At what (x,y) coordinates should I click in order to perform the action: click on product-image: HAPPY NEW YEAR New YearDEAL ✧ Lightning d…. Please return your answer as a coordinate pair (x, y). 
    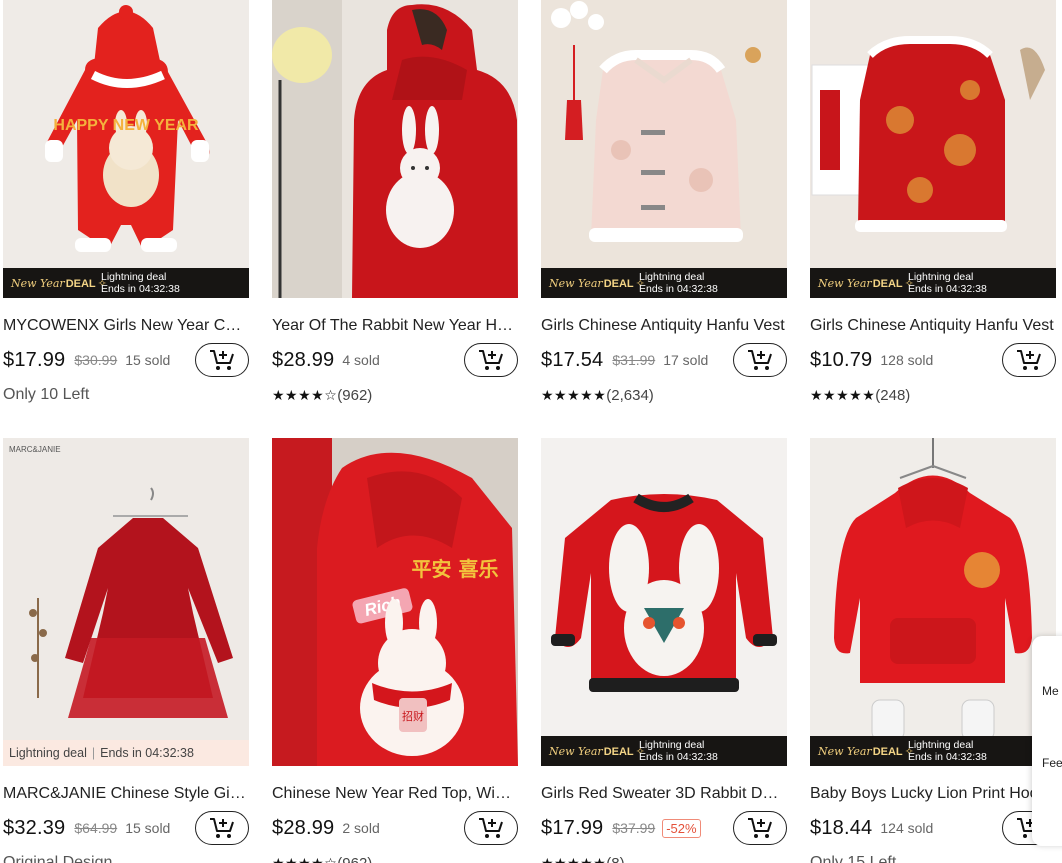
    Looking at the image, I should click on (126, 149).